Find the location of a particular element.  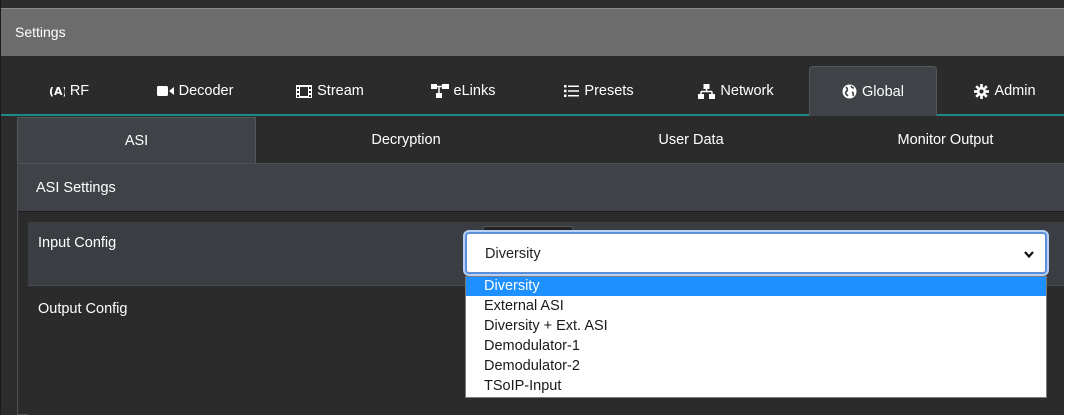

chevron-down-icon is located at coordinates (1029, 255).